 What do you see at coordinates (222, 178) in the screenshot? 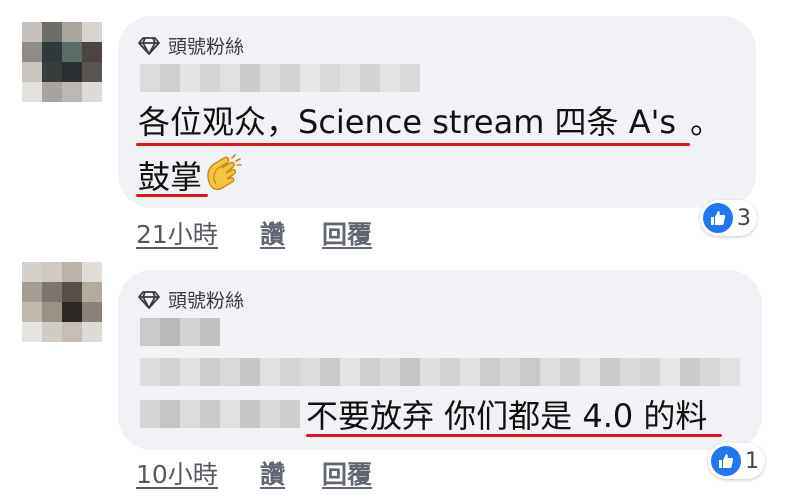
I see `clapping-hands-icon` at bounding box center [222, 178].